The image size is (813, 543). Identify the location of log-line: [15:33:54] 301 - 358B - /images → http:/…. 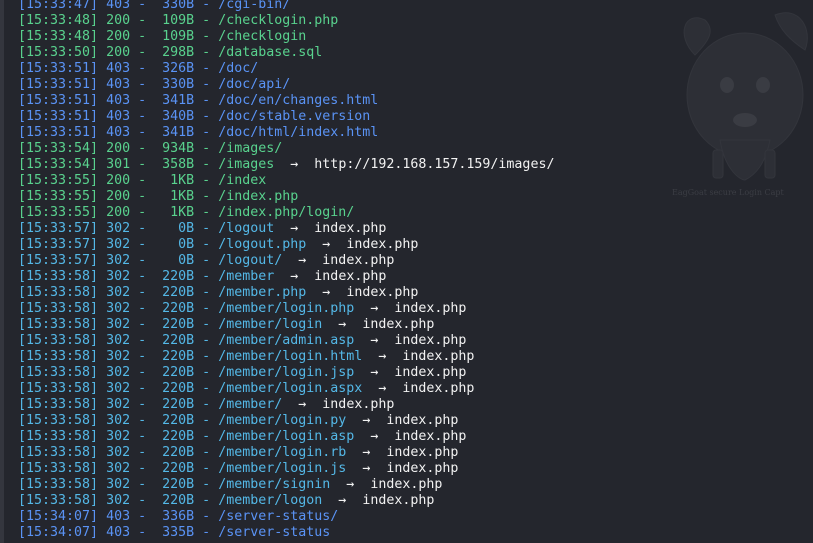
(286, 164).